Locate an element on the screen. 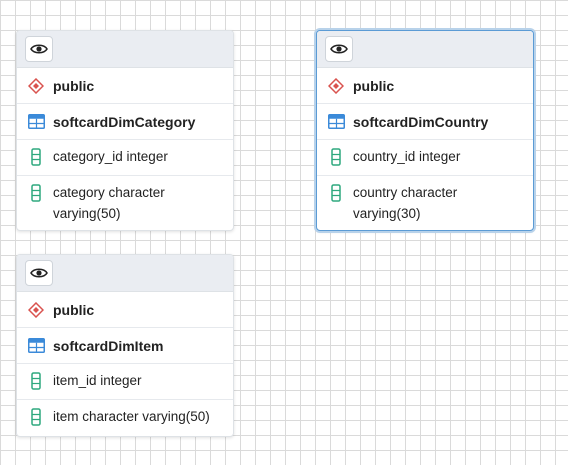 This screenshot has height=465, width=568. column-row: country character varying(30) is located at coordinates (425, 203).